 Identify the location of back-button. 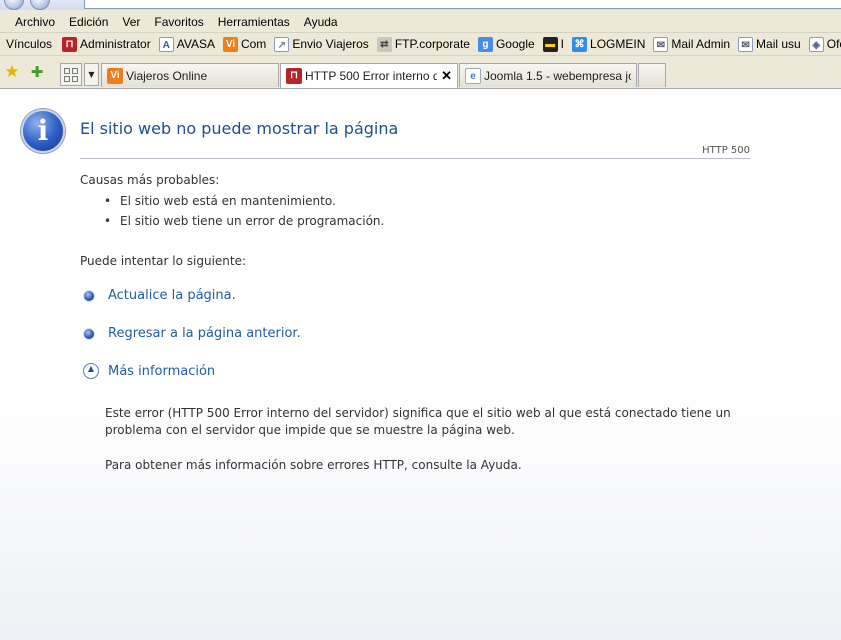
(14, 5).